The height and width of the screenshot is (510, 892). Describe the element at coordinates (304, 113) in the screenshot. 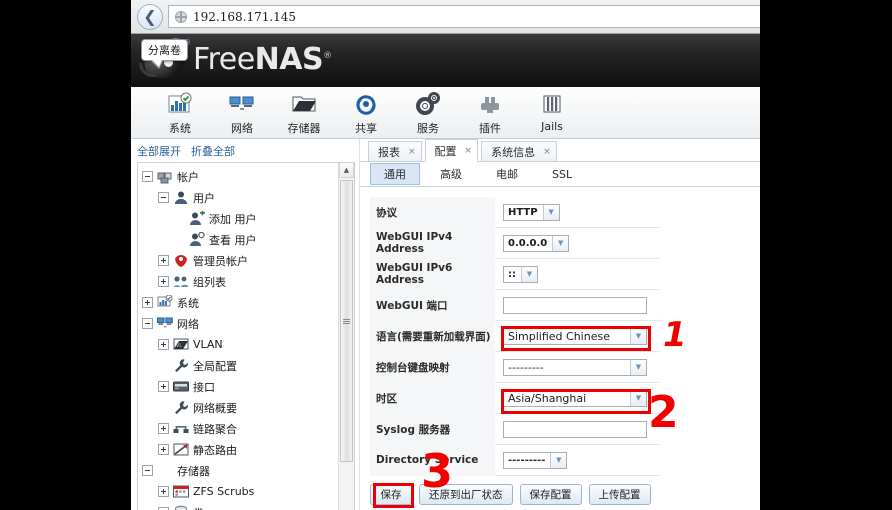

I see `toolbar-item-storage: 存储器` at that location.